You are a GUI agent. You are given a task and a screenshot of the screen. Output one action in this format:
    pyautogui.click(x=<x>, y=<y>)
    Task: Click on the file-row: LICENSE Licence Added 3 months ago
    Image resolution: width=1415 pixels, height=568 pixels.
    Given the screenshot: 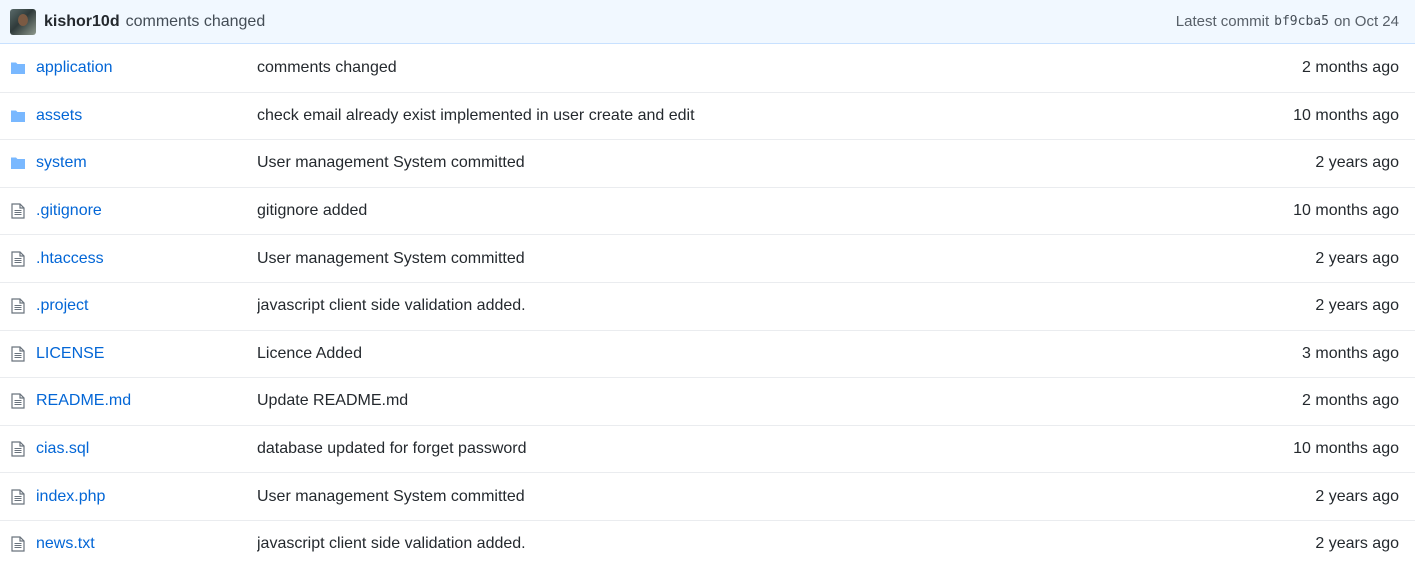 What is the action you would take?
    pyautogui.click(x=707, y=353)
    